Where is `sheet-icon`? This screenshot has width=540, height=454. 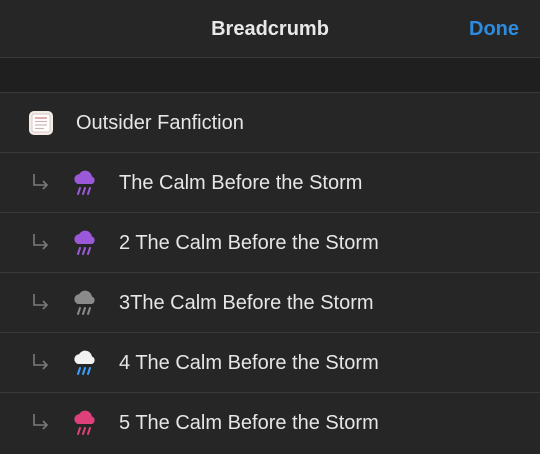
sheet-icon is located at coordinates (41, 123).